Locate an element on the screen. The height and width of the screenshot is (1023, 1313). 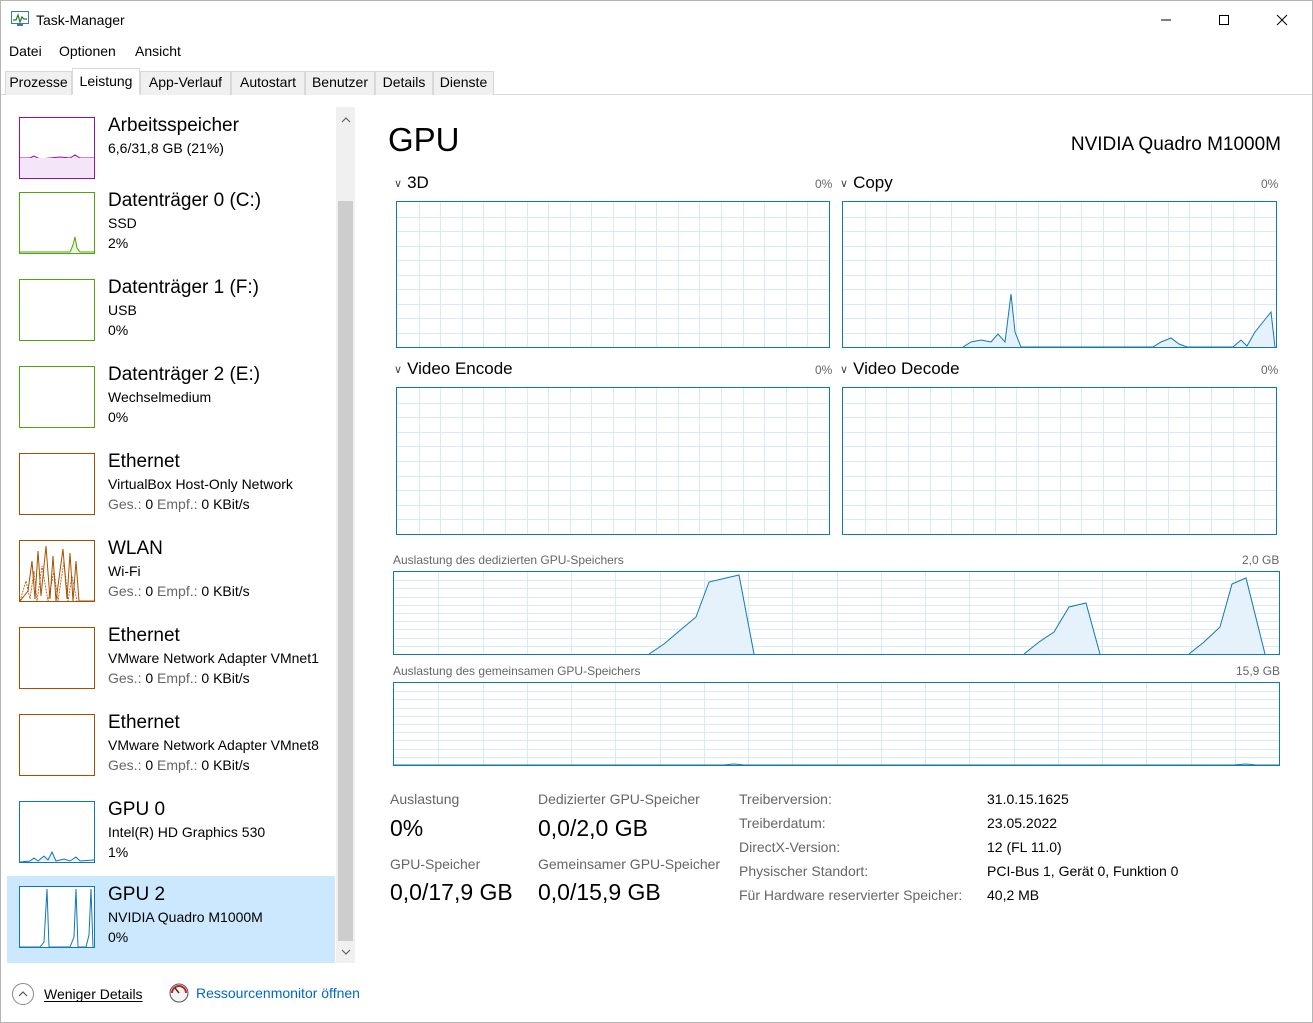
menu-bar: Datei Optionen Ansicht is located at coordinates (656, 52).